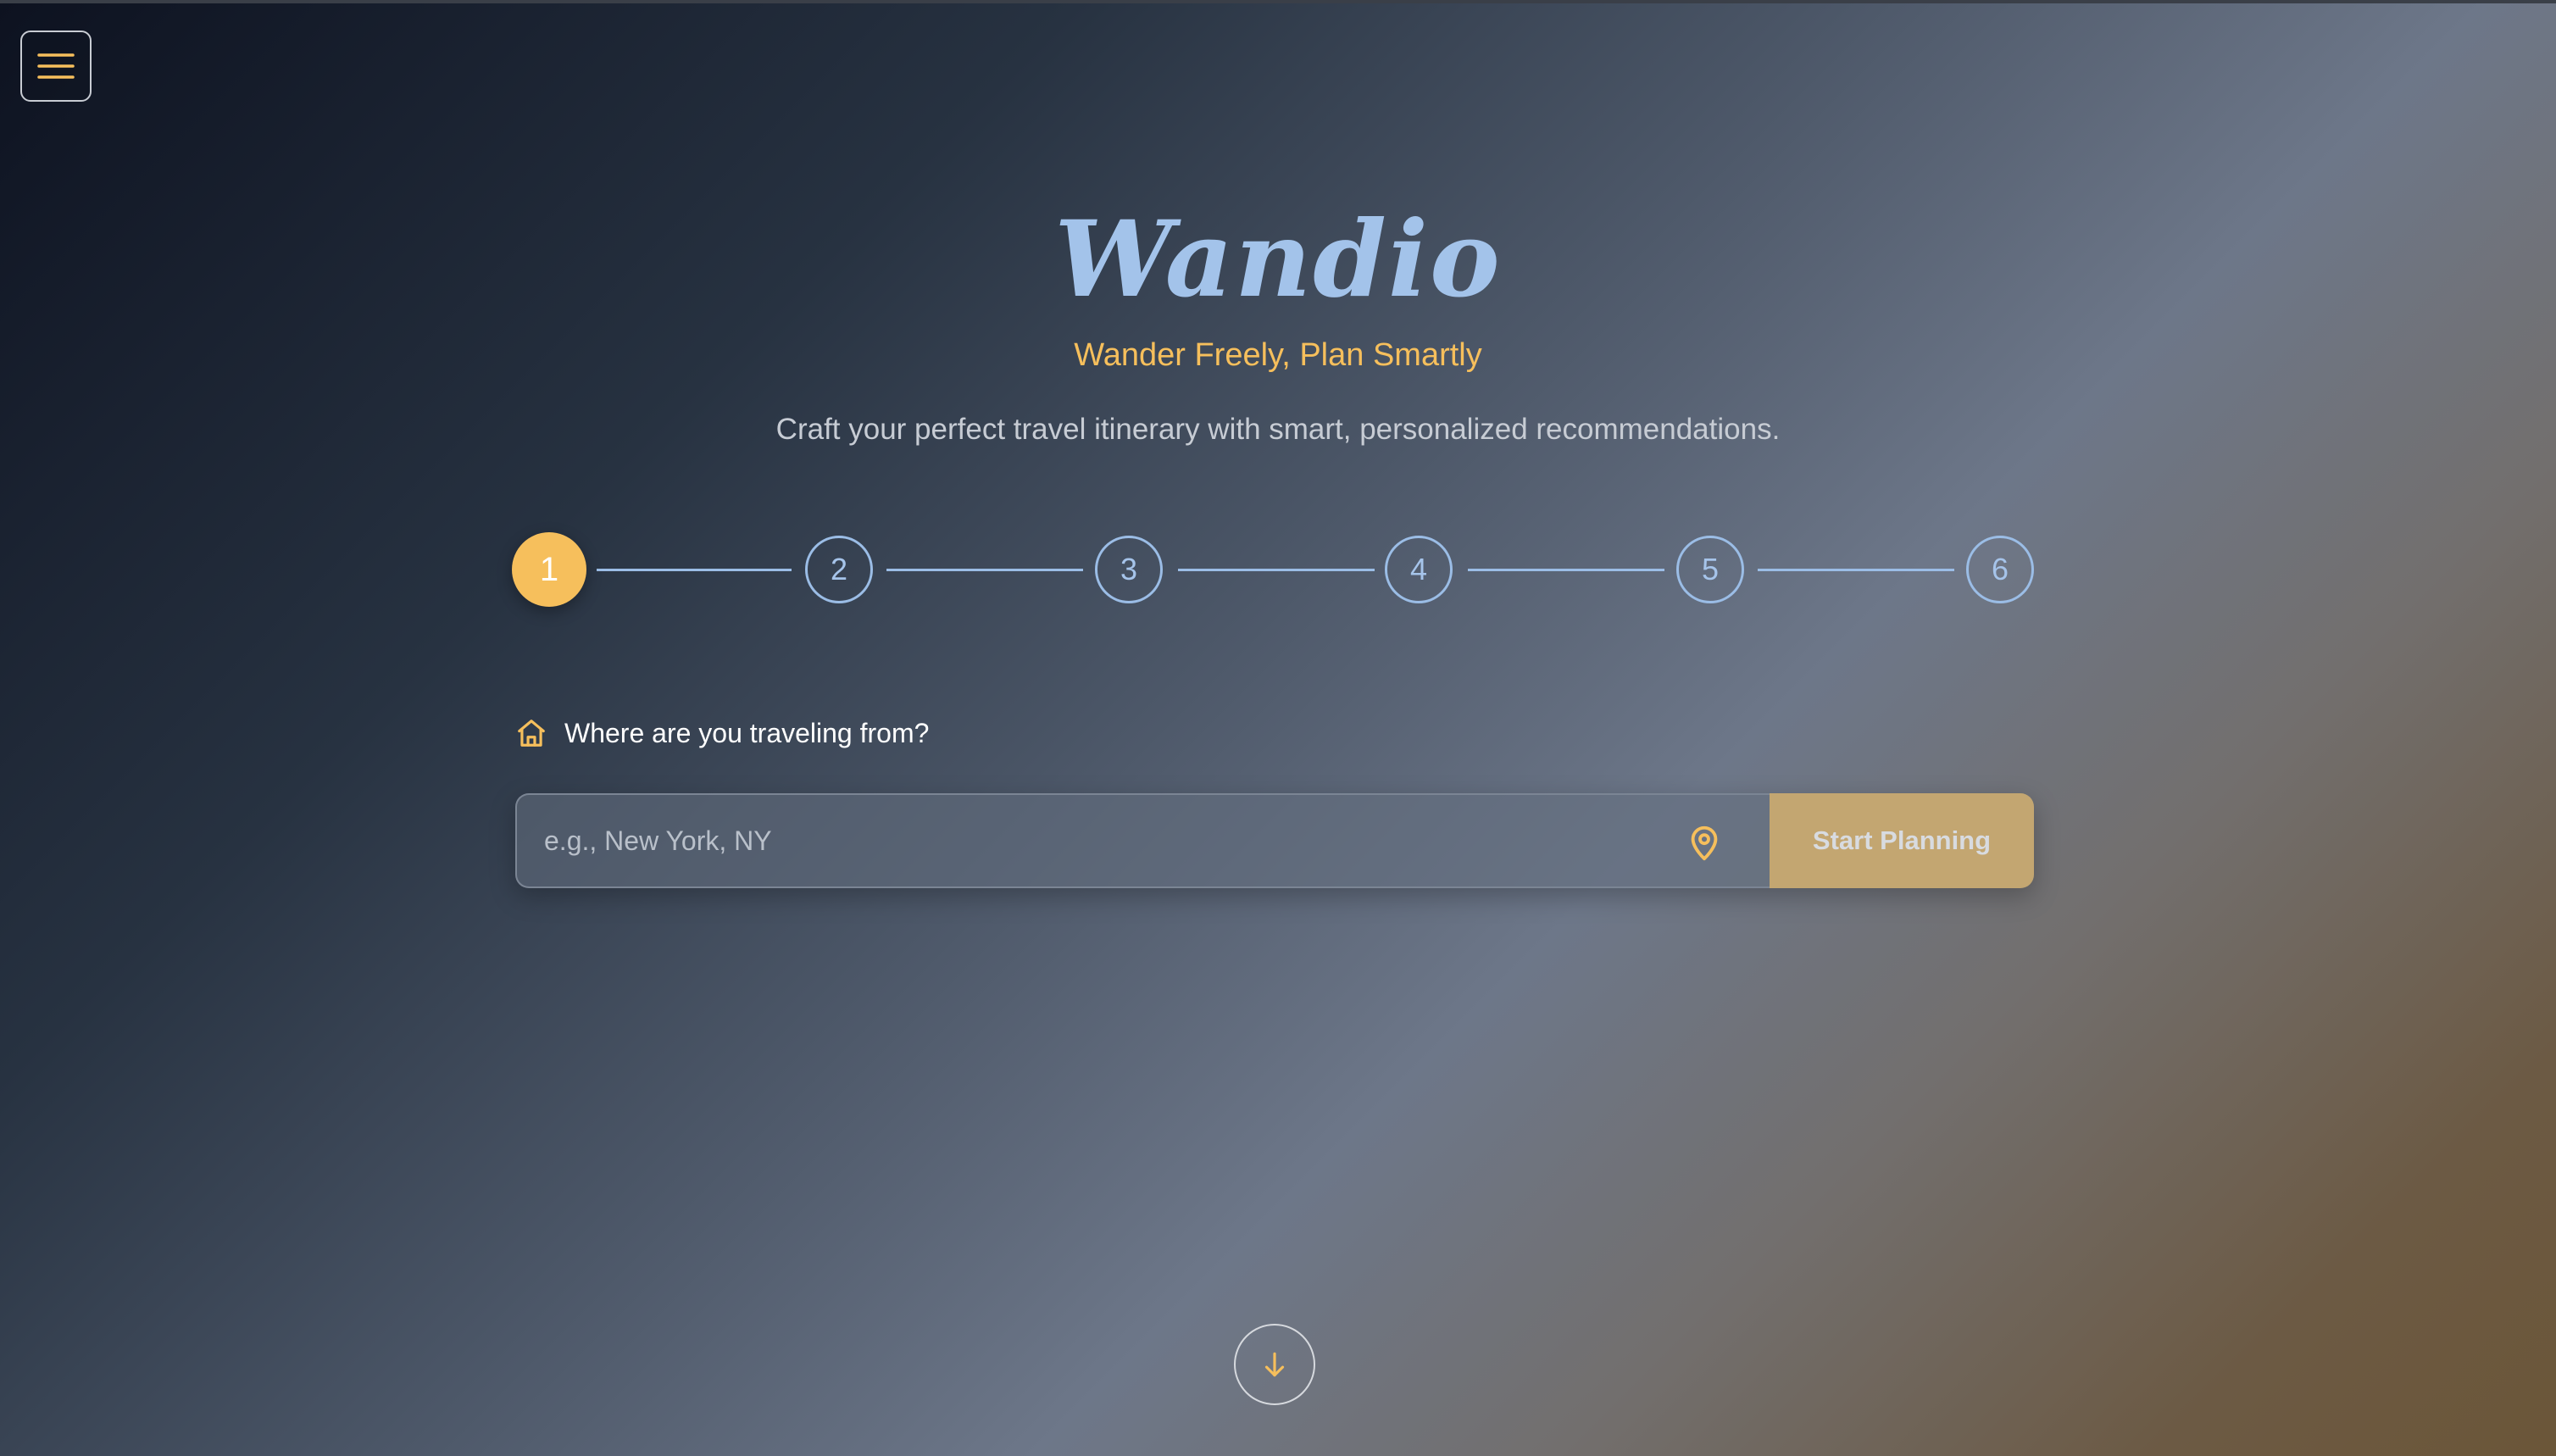  What do you see at coordinates (531, 734) in the screenshot?
I see `home-icon` at bounding box center [531, 734].